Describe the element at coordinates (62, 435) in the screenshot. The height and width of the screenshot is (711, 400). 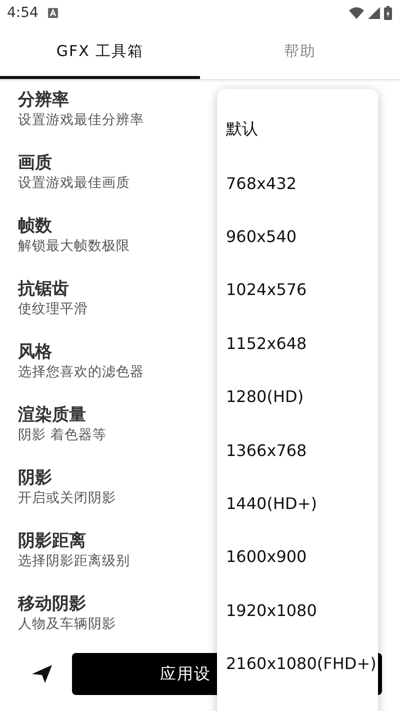
I see `setting-description: 阴影 着色器等` at that location.